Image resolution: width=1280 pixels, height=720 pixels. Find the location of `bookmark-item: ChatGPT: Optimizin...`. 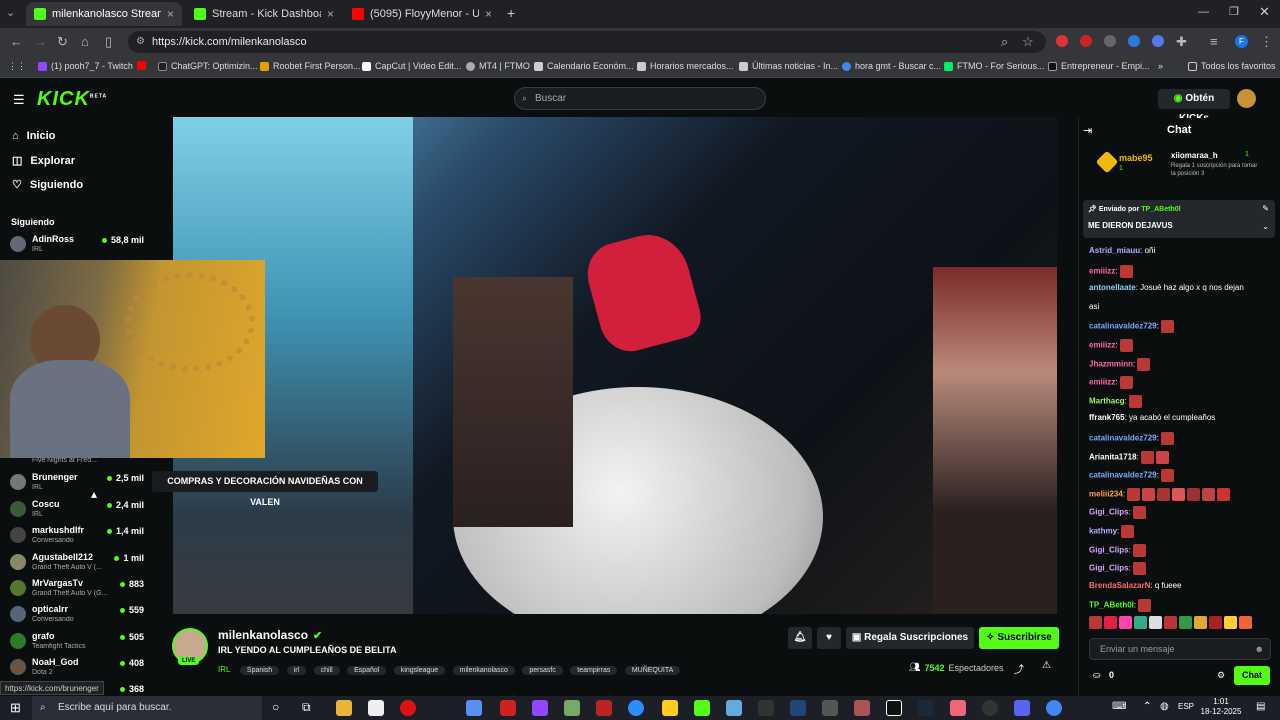

bookmark-item: ChatGPT: Optimizin... is located at coordinates (208, 66).